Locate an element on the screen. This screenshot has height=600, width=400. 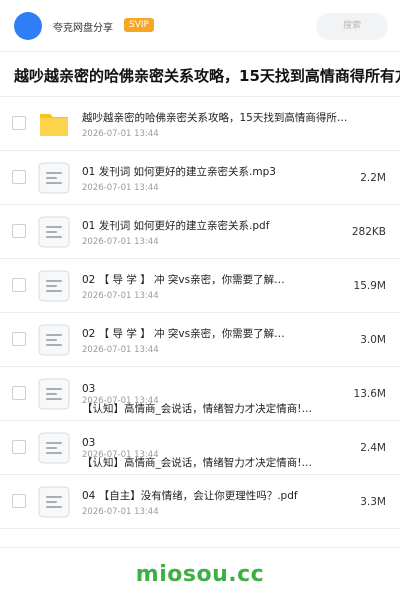
share-header: 夸克网盘分享 SVIP 搜索 is located at coordinates (200, 26).